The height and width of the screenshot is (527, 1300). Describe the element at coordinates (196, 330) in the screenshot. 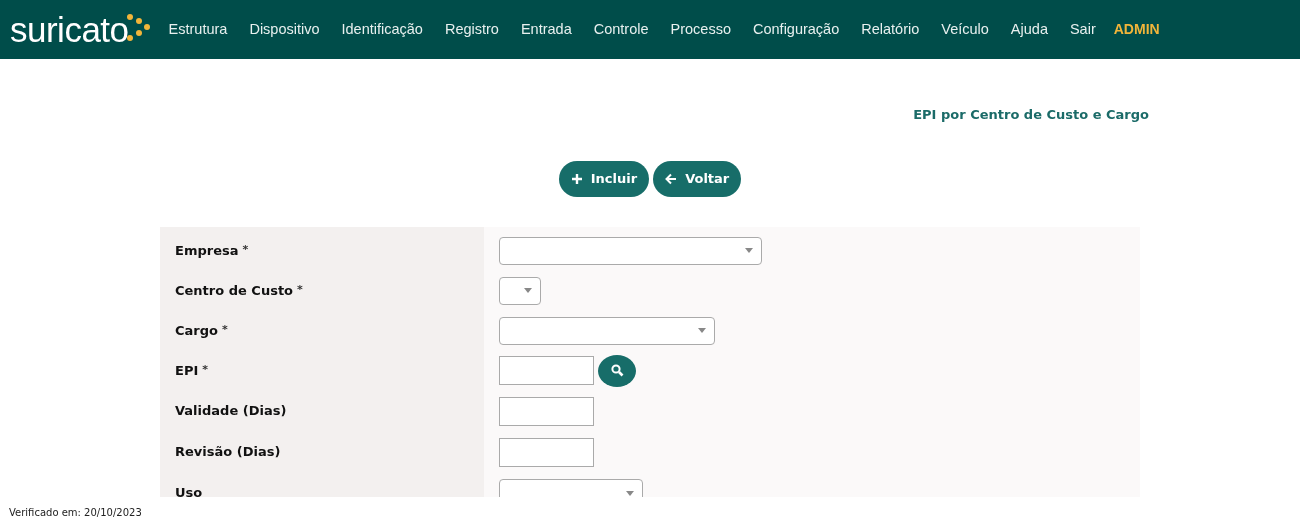

I see `field-label: Cargo` at that location.